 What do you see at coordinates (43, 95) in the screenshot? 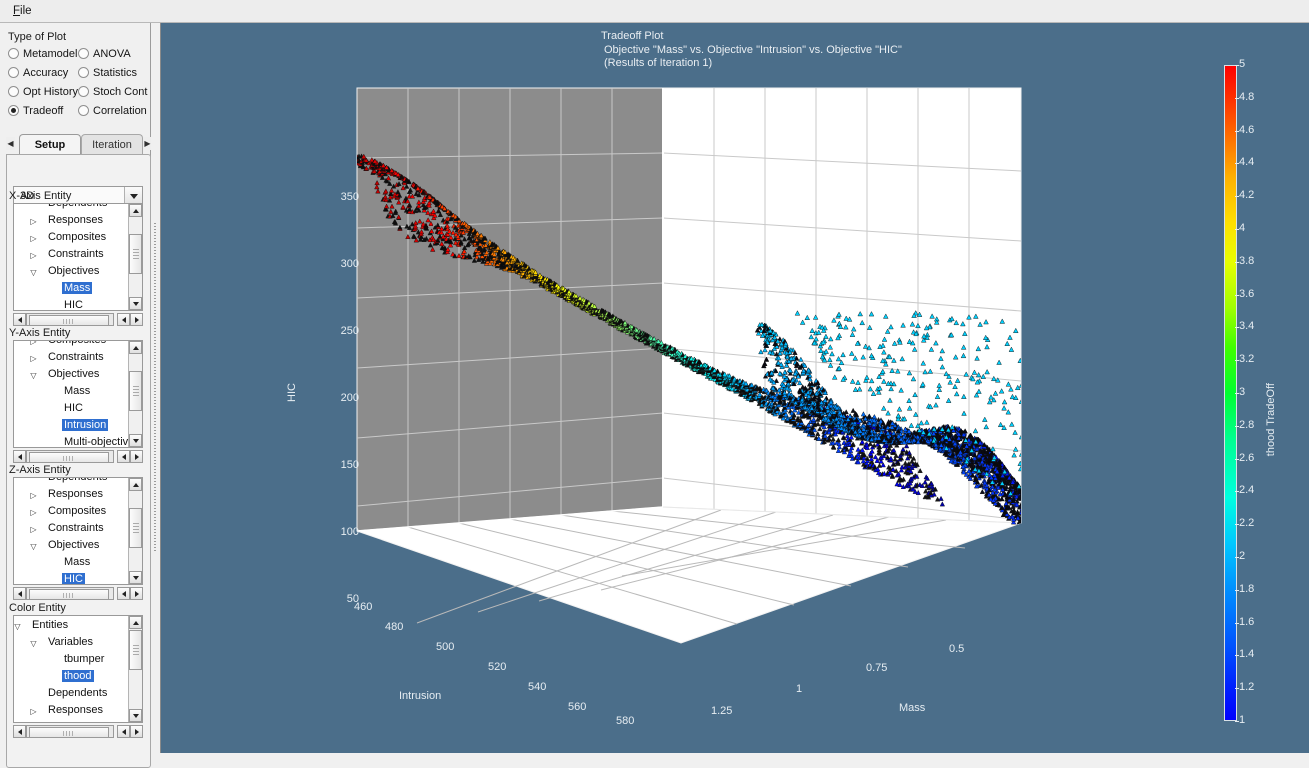
I see `radio-opt-history: Opt History` at bounding box center [43, 95].